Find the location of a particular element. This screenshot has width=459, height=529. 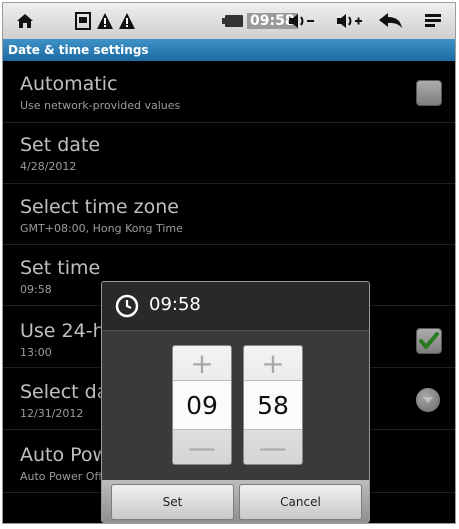

volume-up-icon is located at coordinates (350, 21).